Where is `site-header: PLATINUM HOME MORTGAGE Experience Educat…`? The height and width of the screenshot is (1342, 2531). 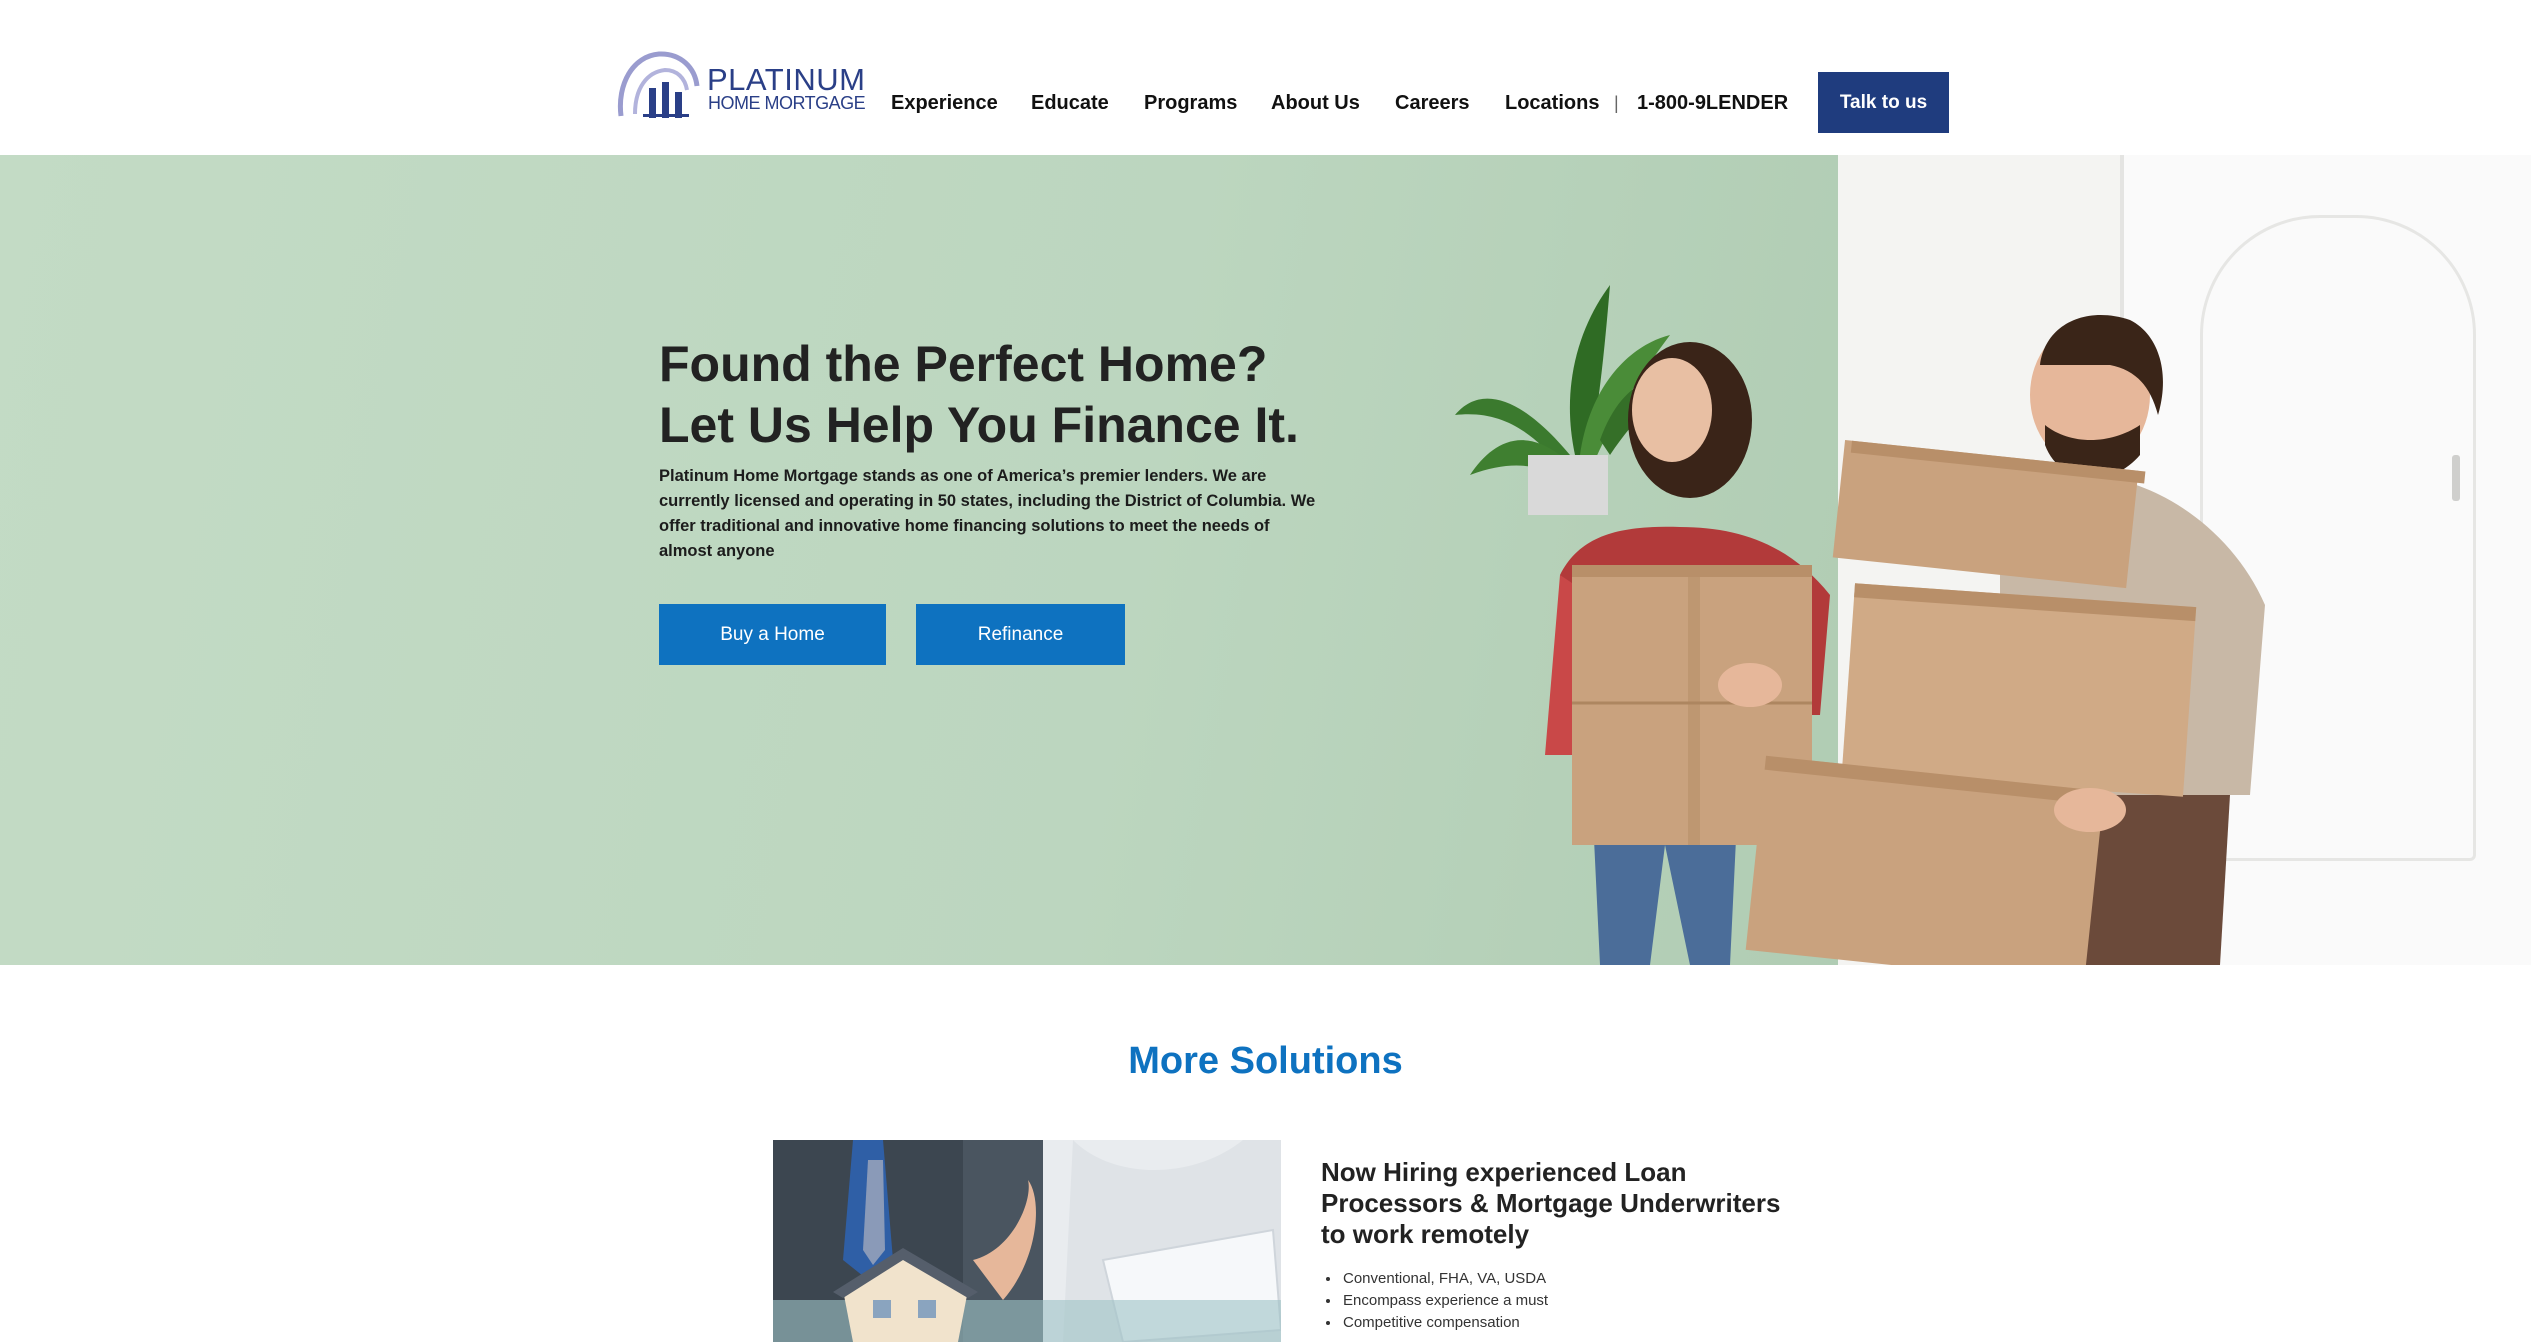
site-header: PLATINUM HOME MORTGAGE Experience Educat… is located at coordinates (1265, 77).